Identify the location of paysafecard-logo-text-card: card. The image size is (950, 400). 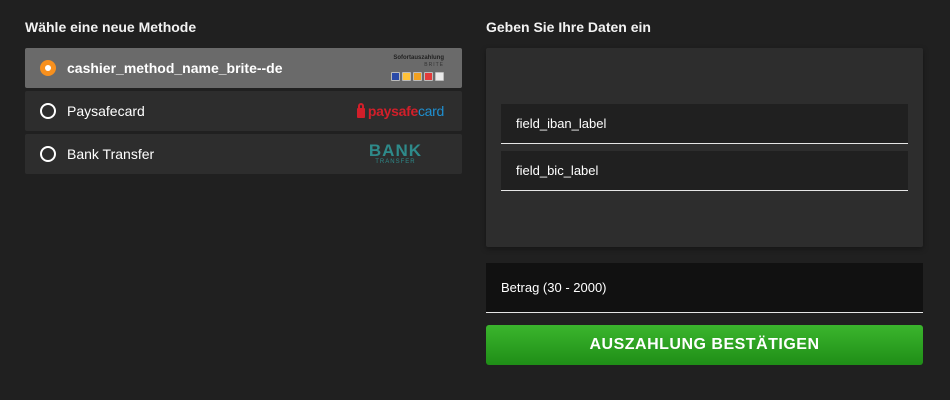
(430, 111).